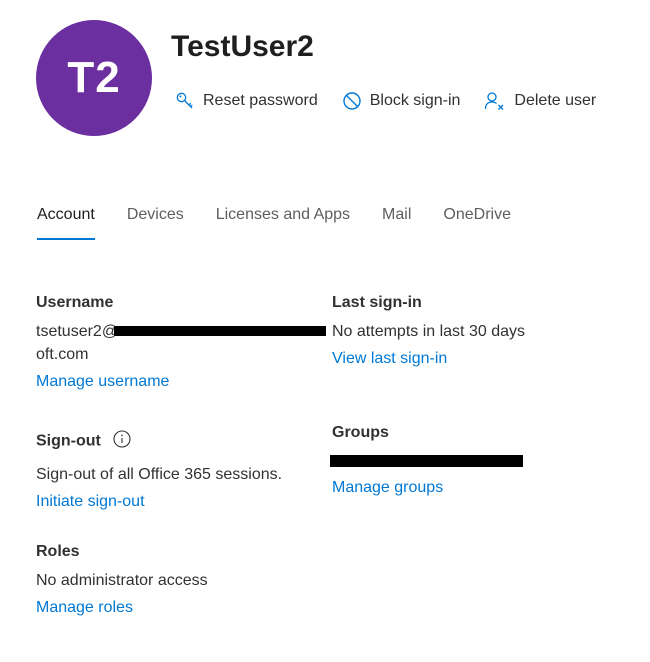 This screenshot has height=662, width=650. Describe the element at coordinates (58, 551) in the screenshot. I see `roles-label: Roles` at that location.